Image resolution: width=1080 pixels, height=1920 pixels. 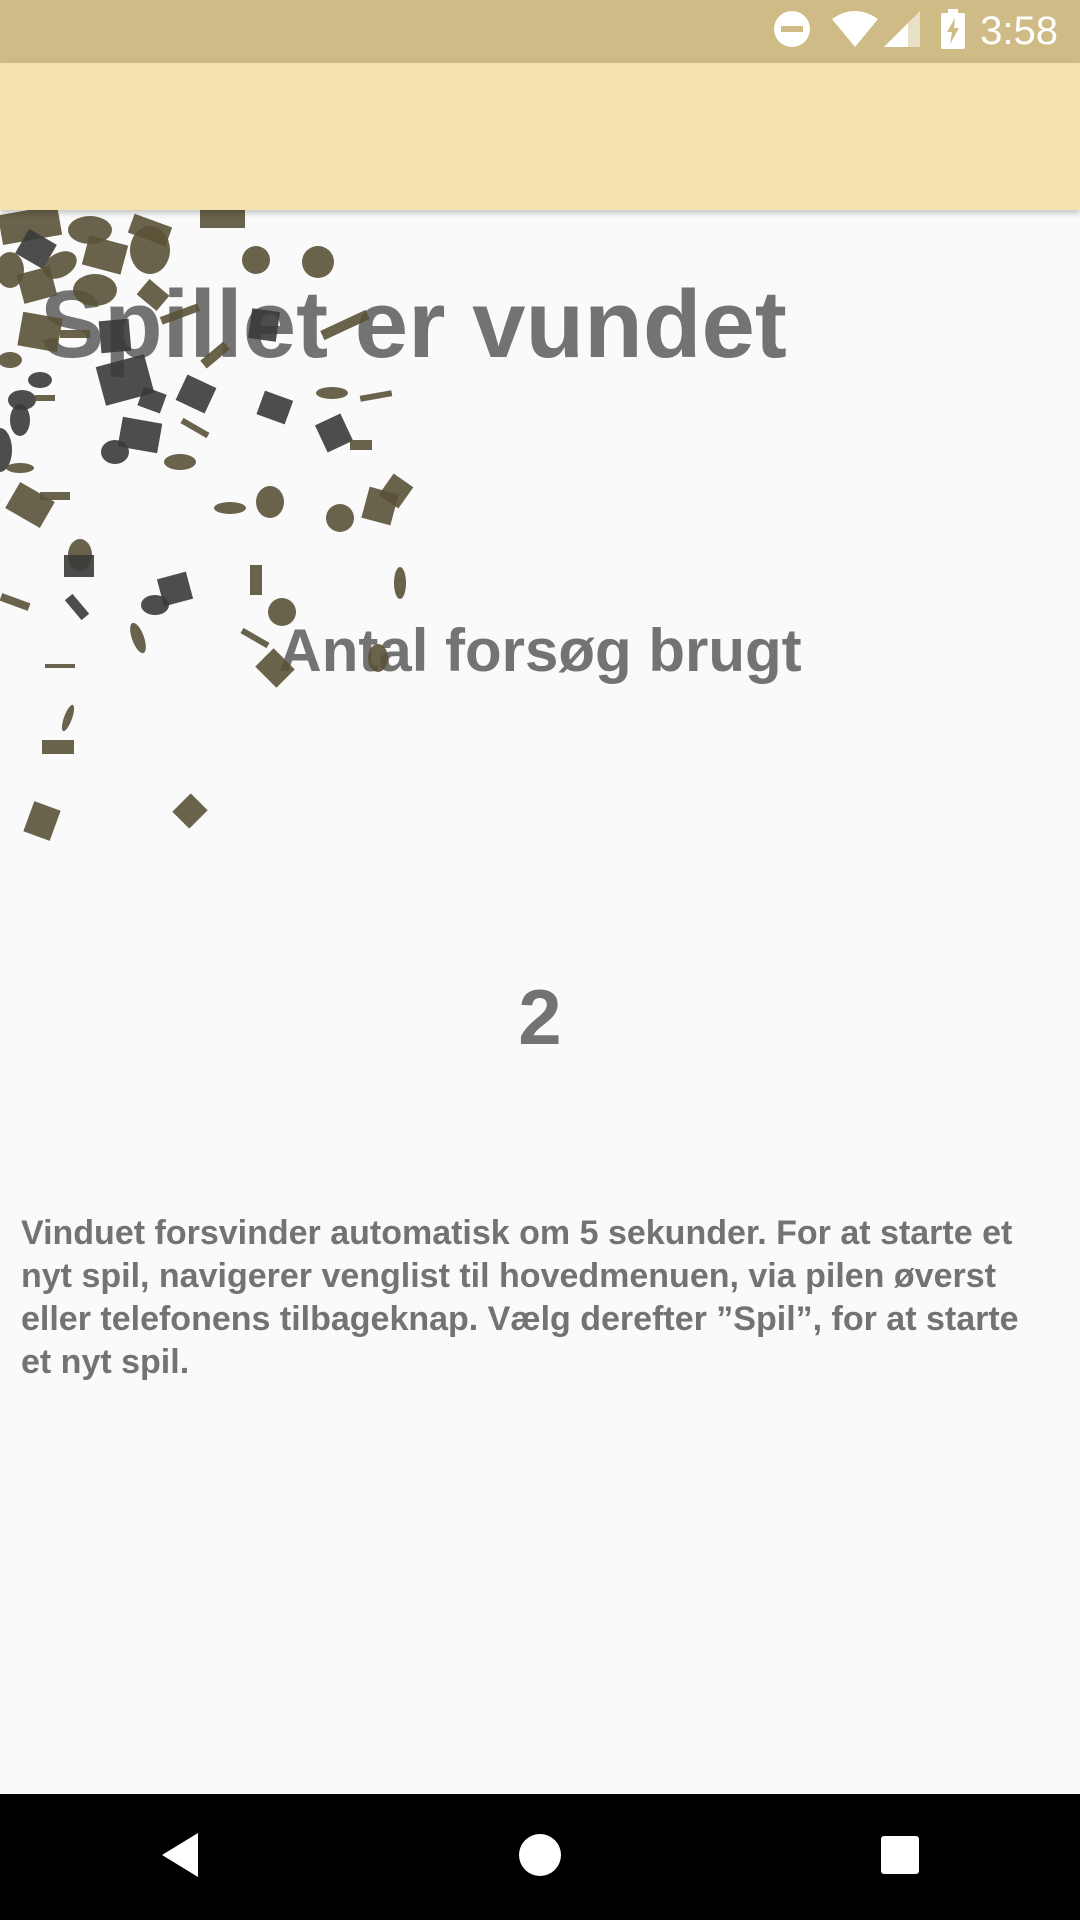 I want to click on page-title: Spillet er vundet, so click(x=413, y=324).